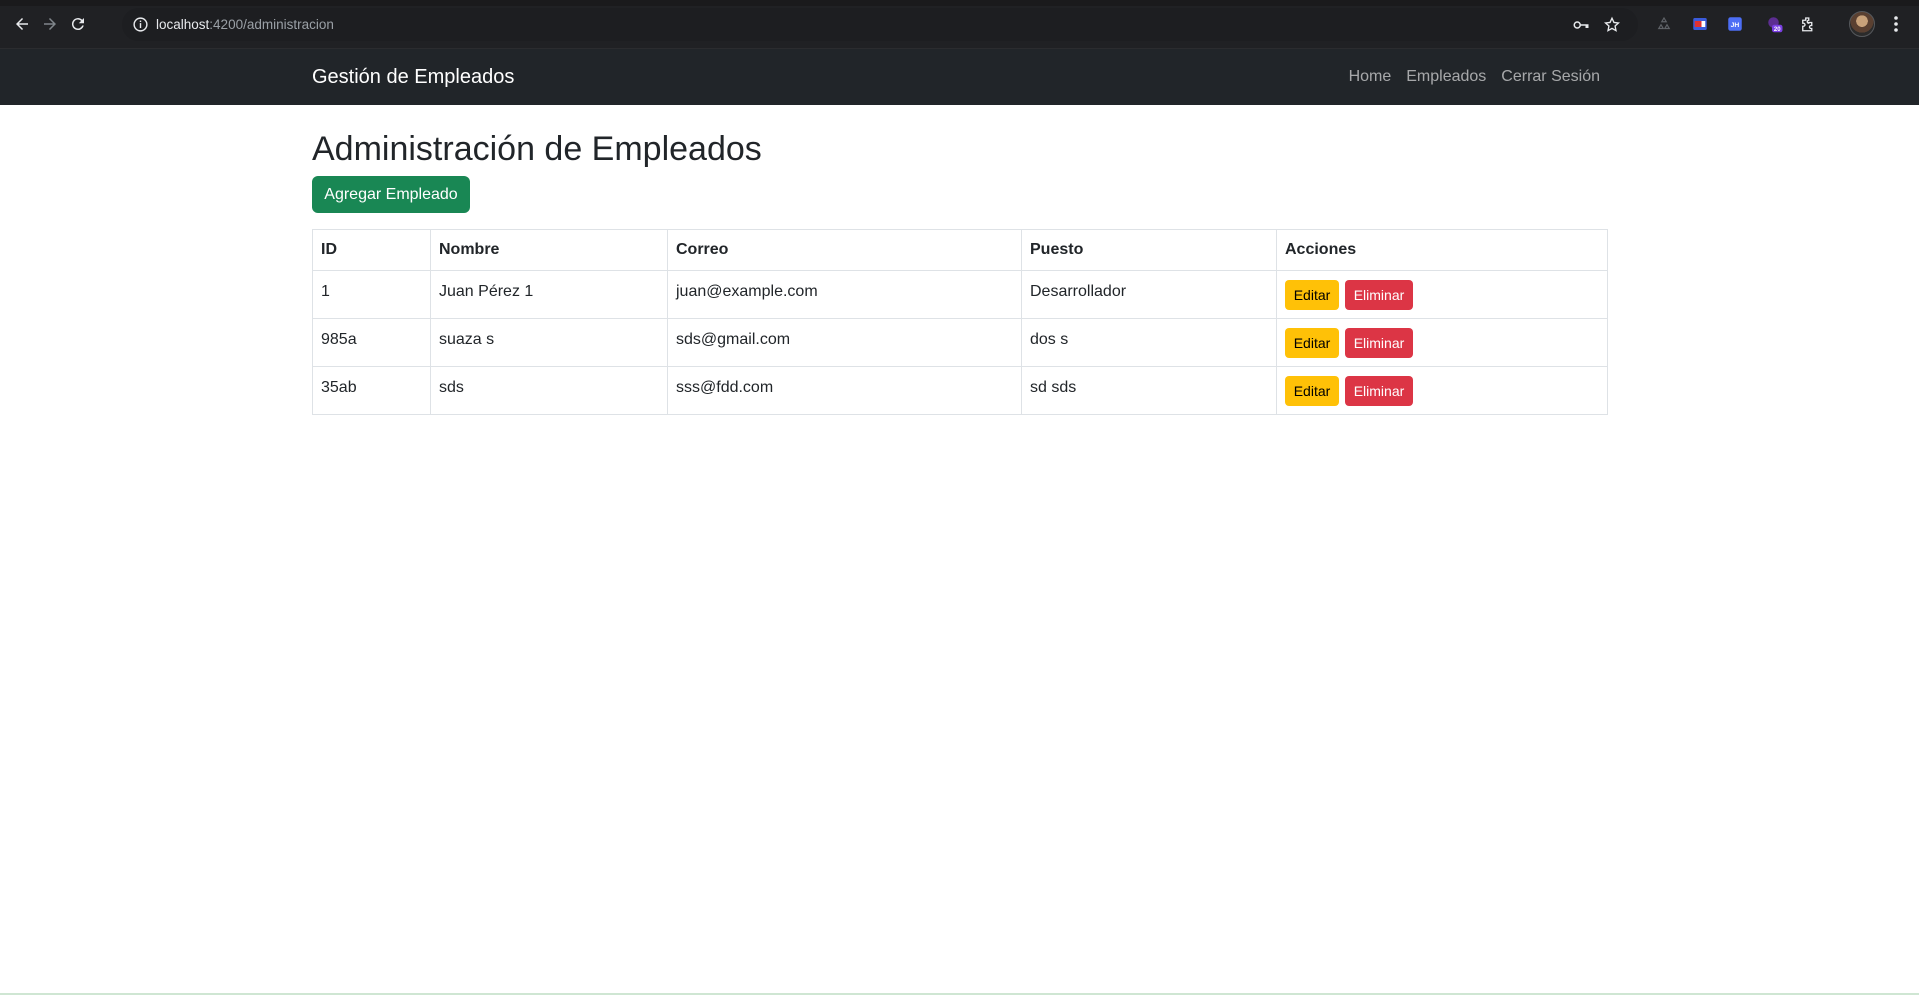 The width and height of the screenshot is (1919, 997). Describe the element at coordinates (844, 342) in the screenshot. I see `cell-correo: sds@gmail.com` at that location.